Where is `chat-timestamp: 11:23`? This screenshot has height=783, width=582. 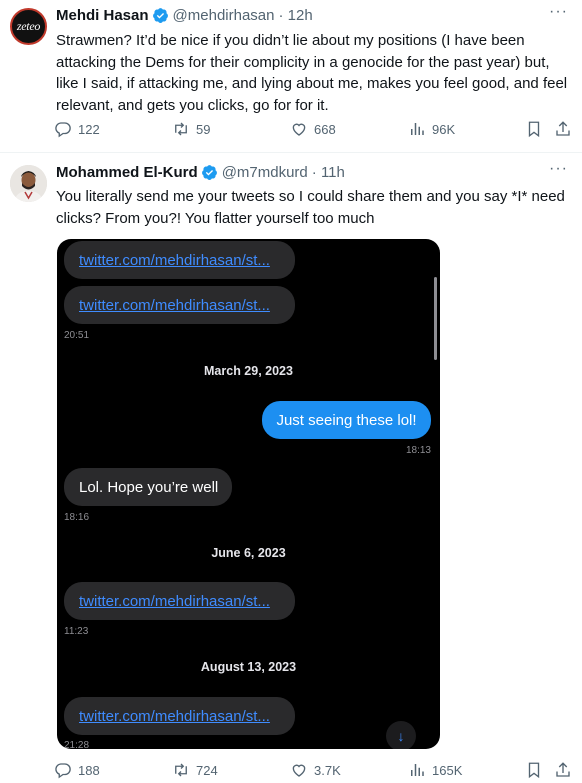 chat-timestamp: 11:23 is located at coordinates (76, 631).